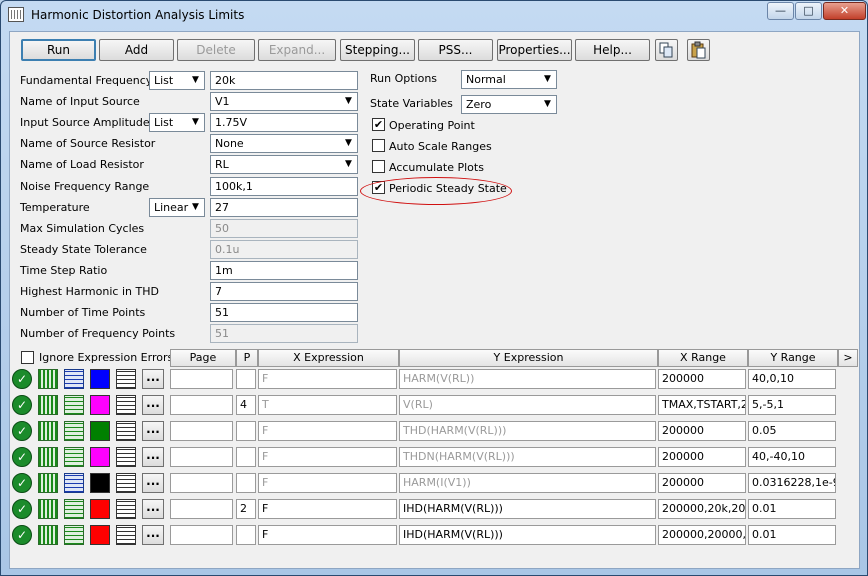 The image size is (868, 576). What do you see at coordinates (527, 405) in the screenshot?
I see `y-expression-cell: V(RL)` at bounding box center [527, 405].